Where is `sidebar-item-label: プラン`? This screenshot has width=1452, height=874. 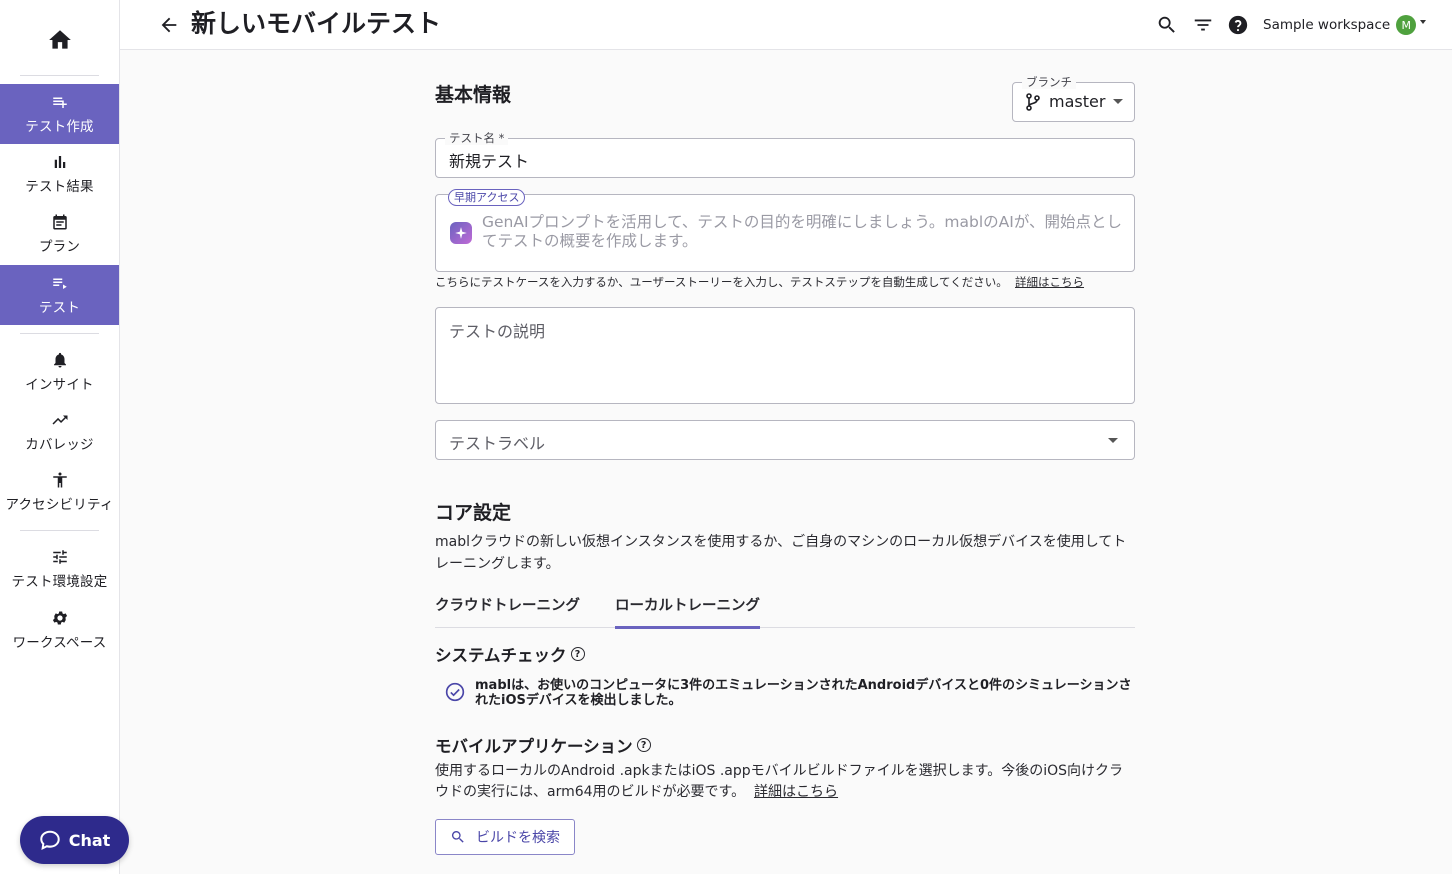
sidebar-item-label: プラン is located at coordinates (59, 247).